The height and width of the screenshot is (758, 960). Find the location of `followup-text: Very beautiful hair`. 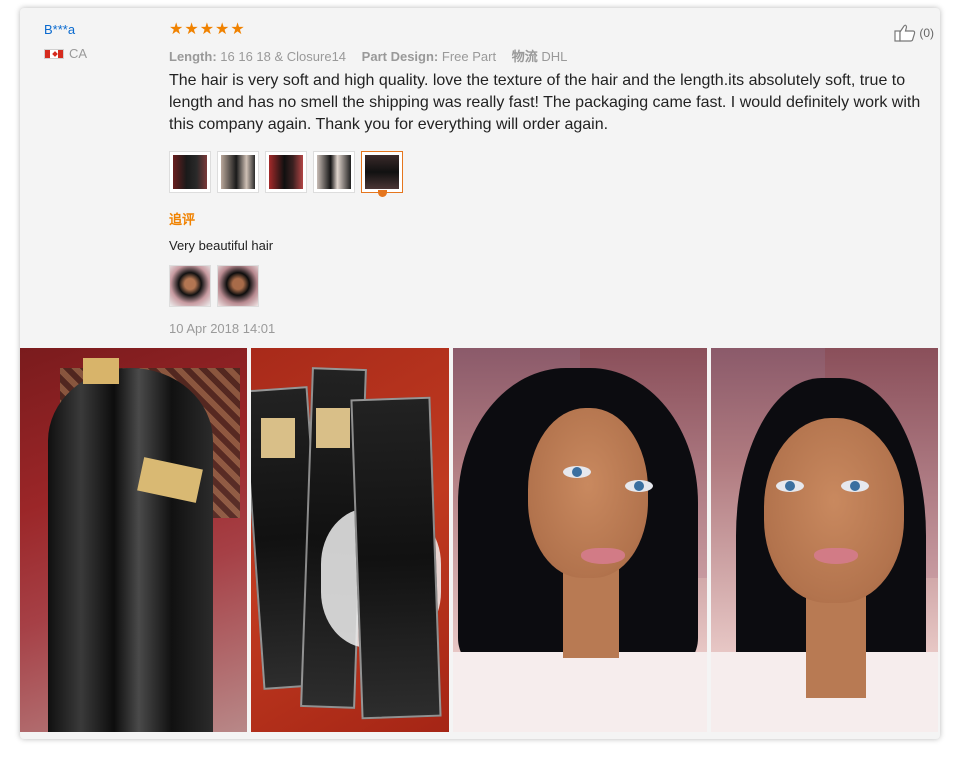

followup-text: Very beautiful hair is located at coordinates (221, 245).